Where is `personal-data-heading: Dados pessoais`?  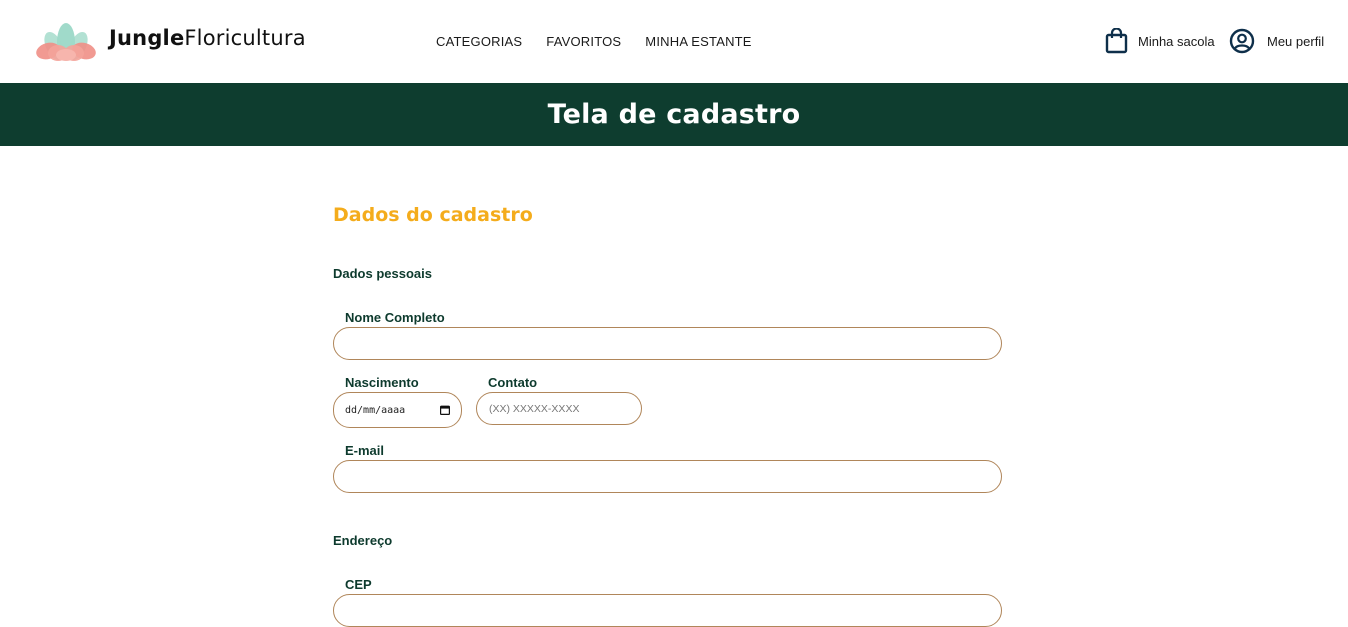 personal-data-heading: Dados pessoais is located at coordinates (382, 273).